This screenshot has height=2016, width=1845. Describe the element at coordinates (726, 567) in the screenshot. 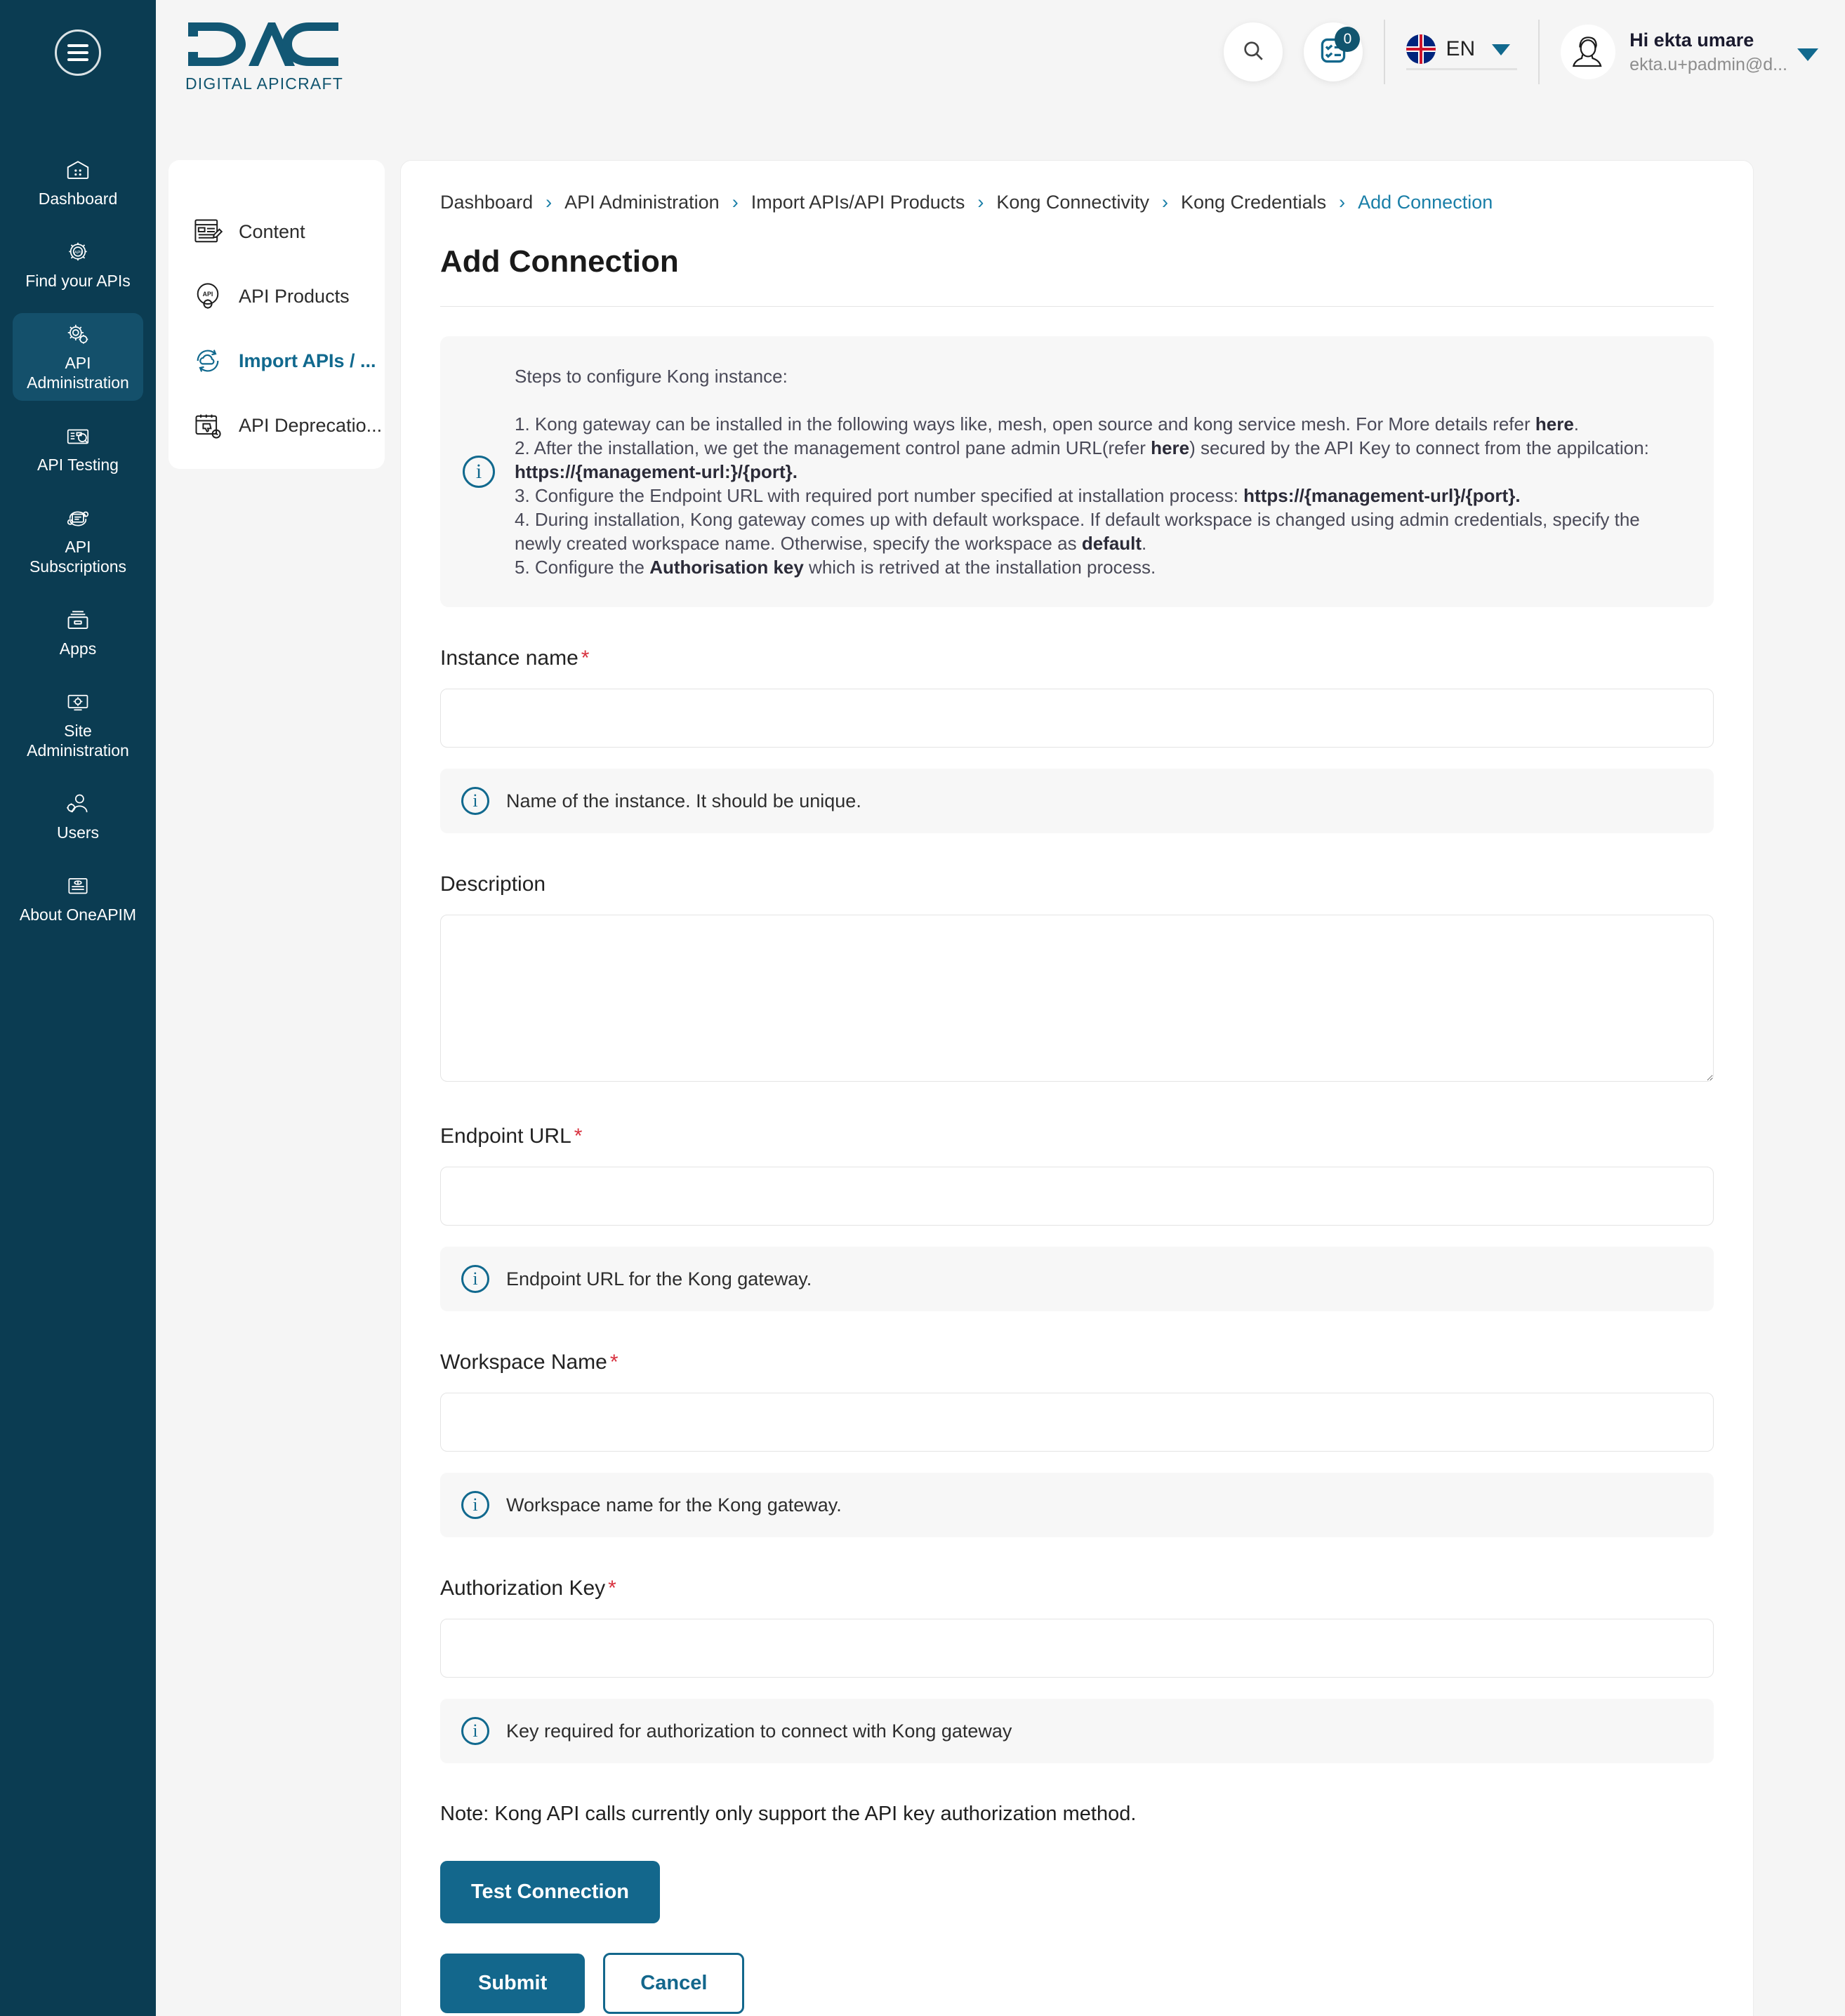

I see `steps-line-5-b: Authorisation key` at that location.